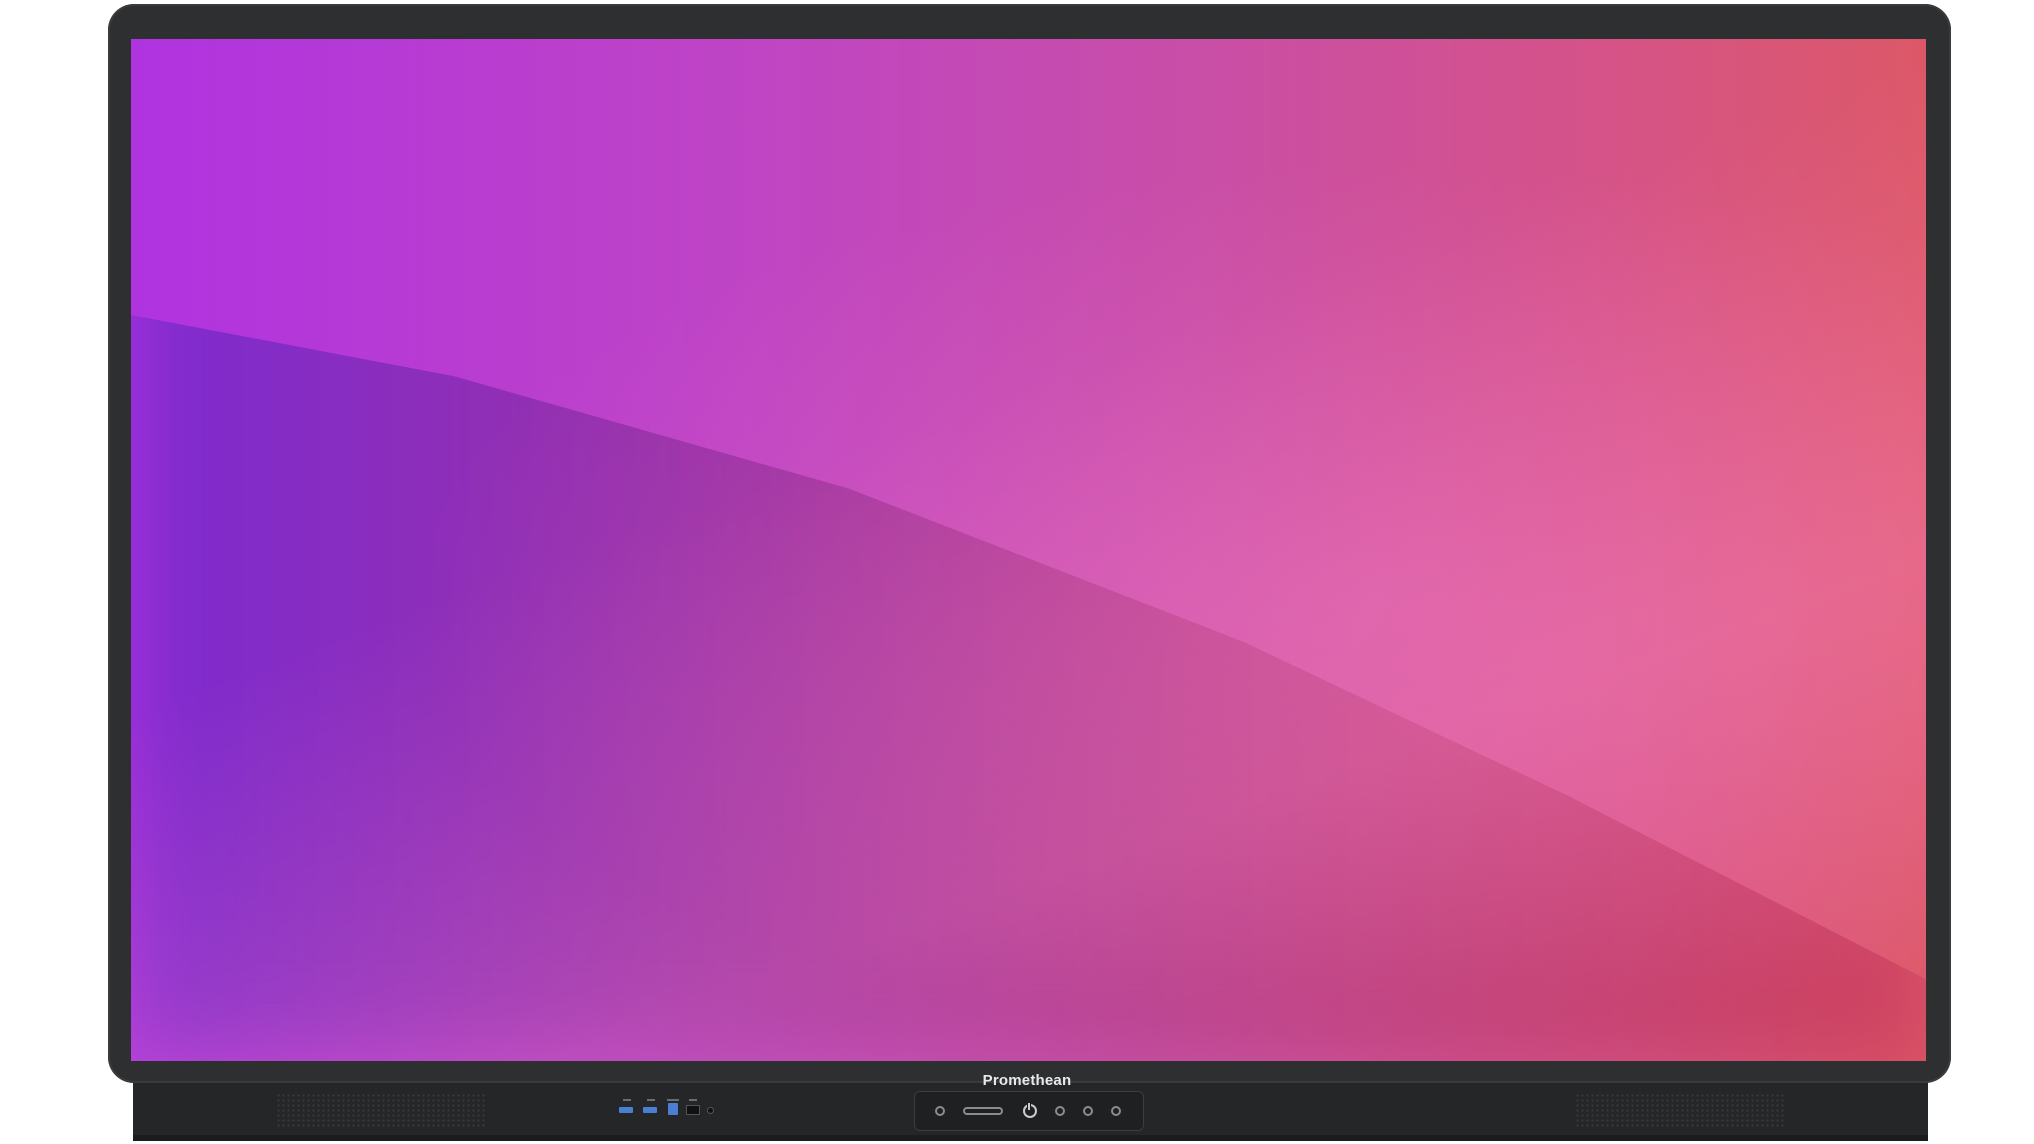 The width and height of the screenshot is (2034, 1144). Describe the element at coordinates (381, 1111) in the screenshot. I see `speaker-left-icon` at that location.